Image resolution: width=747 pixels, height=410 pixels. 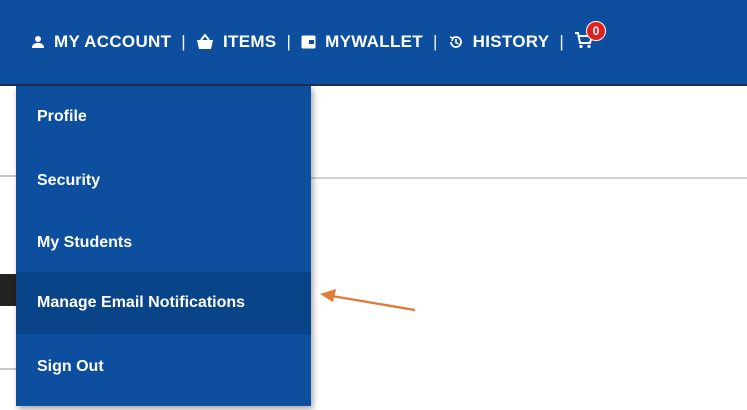 I want to click on nav-mywallet-label: MYWALLET, so click(x=374, y=41).